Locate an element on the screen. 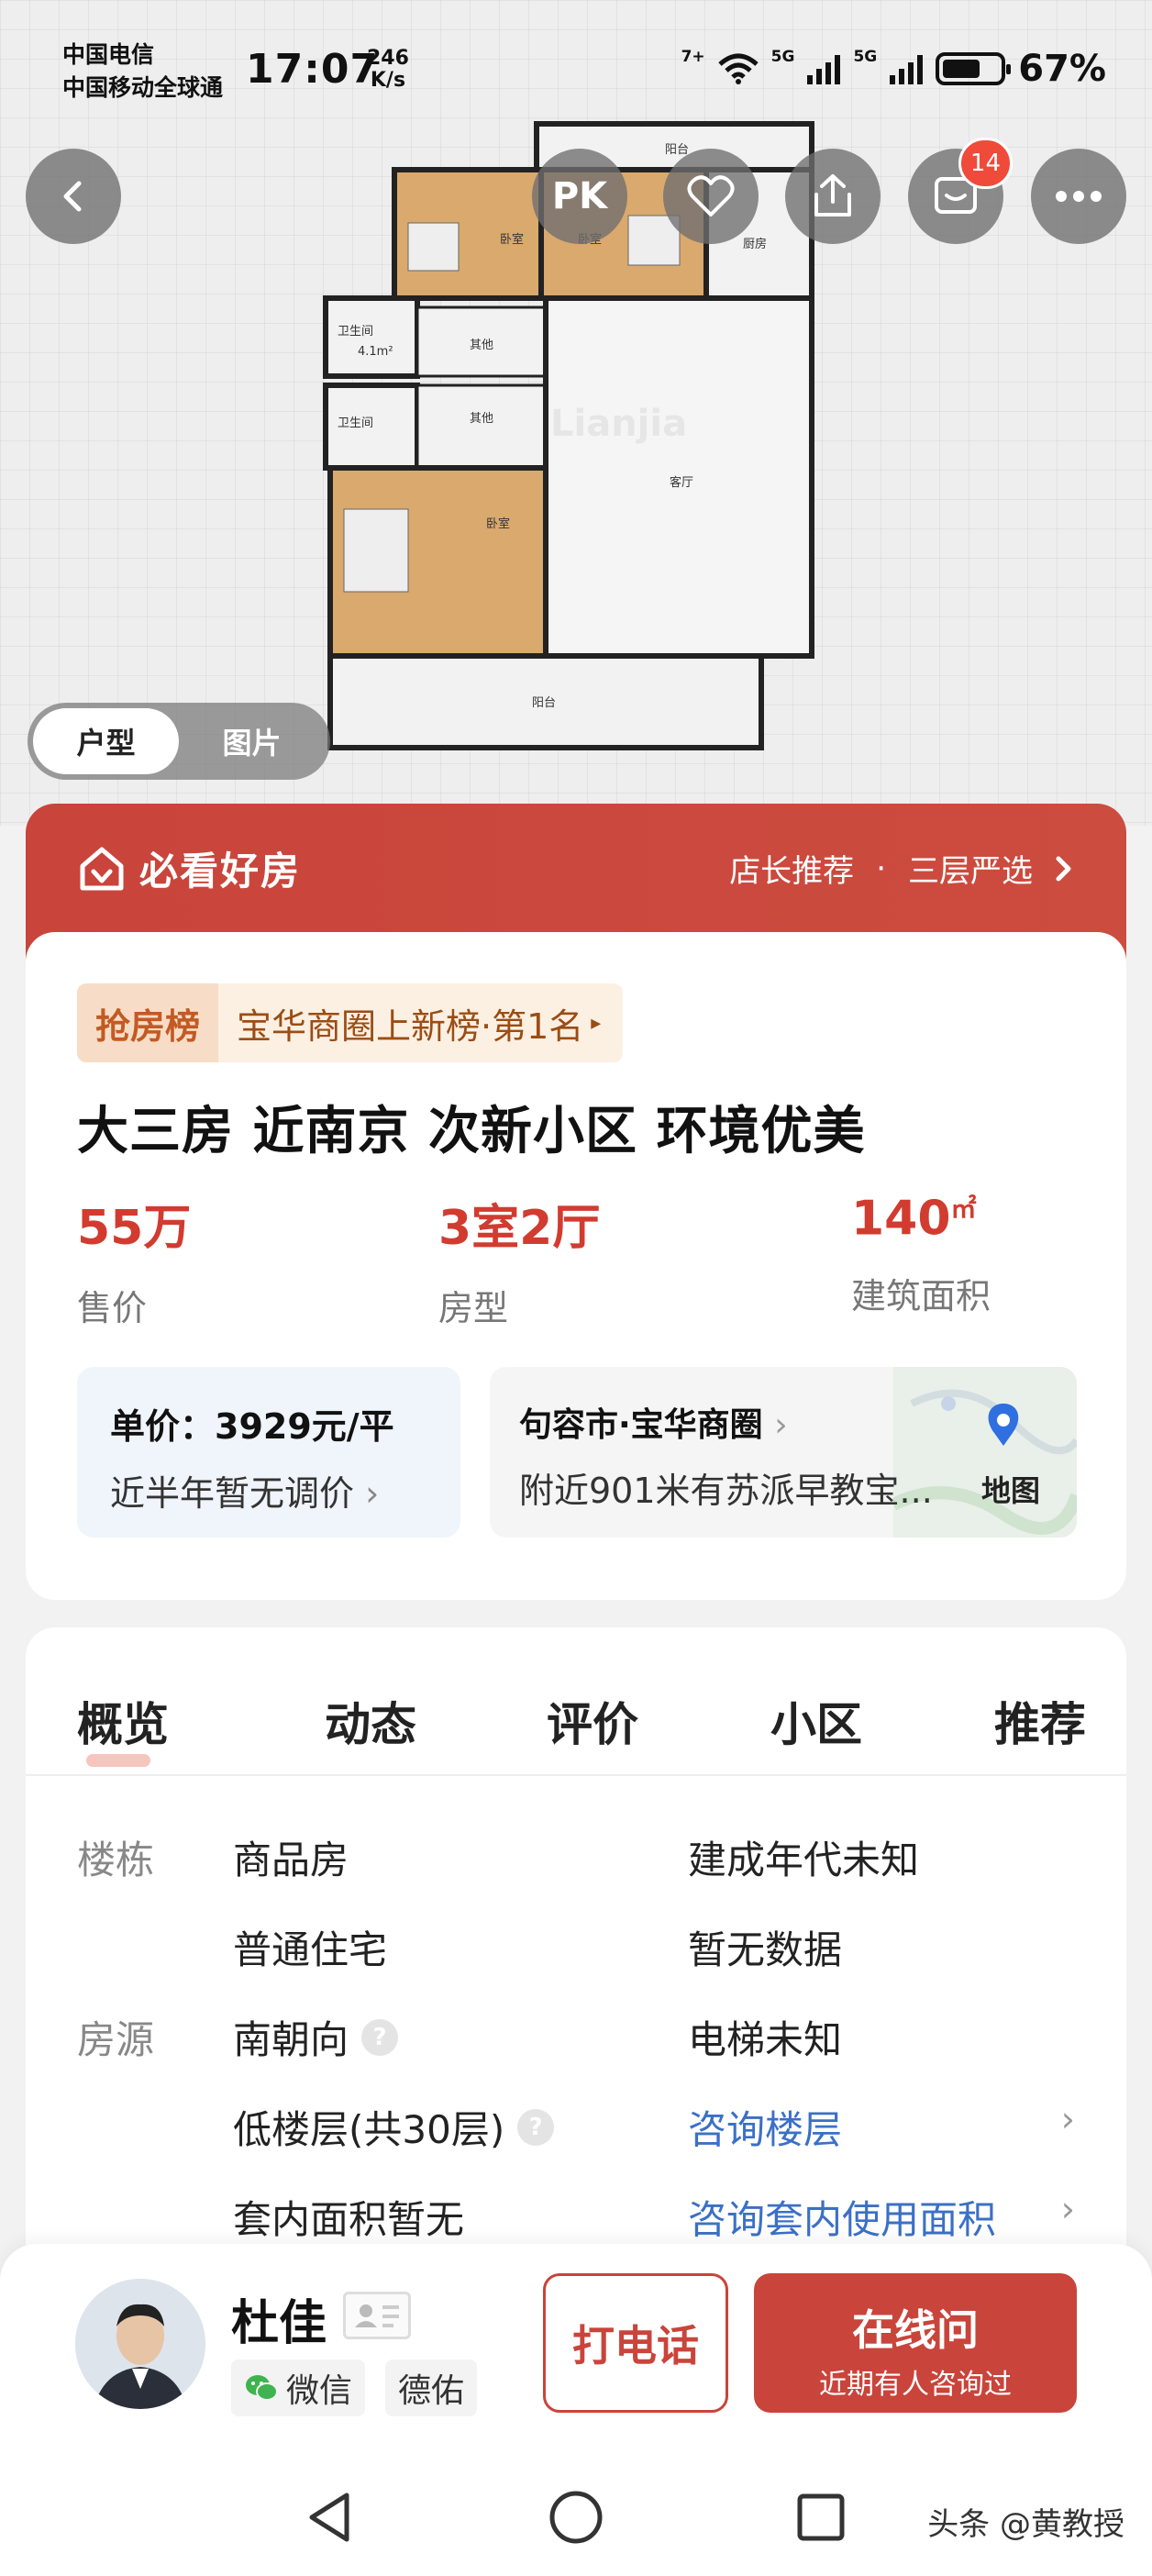 Image resolution: width=1152 pixels, height=2576 pixels. unit-price-box: 单价：3929元/平 近半年暂无调价 › is located at coordinates (268, 1452).